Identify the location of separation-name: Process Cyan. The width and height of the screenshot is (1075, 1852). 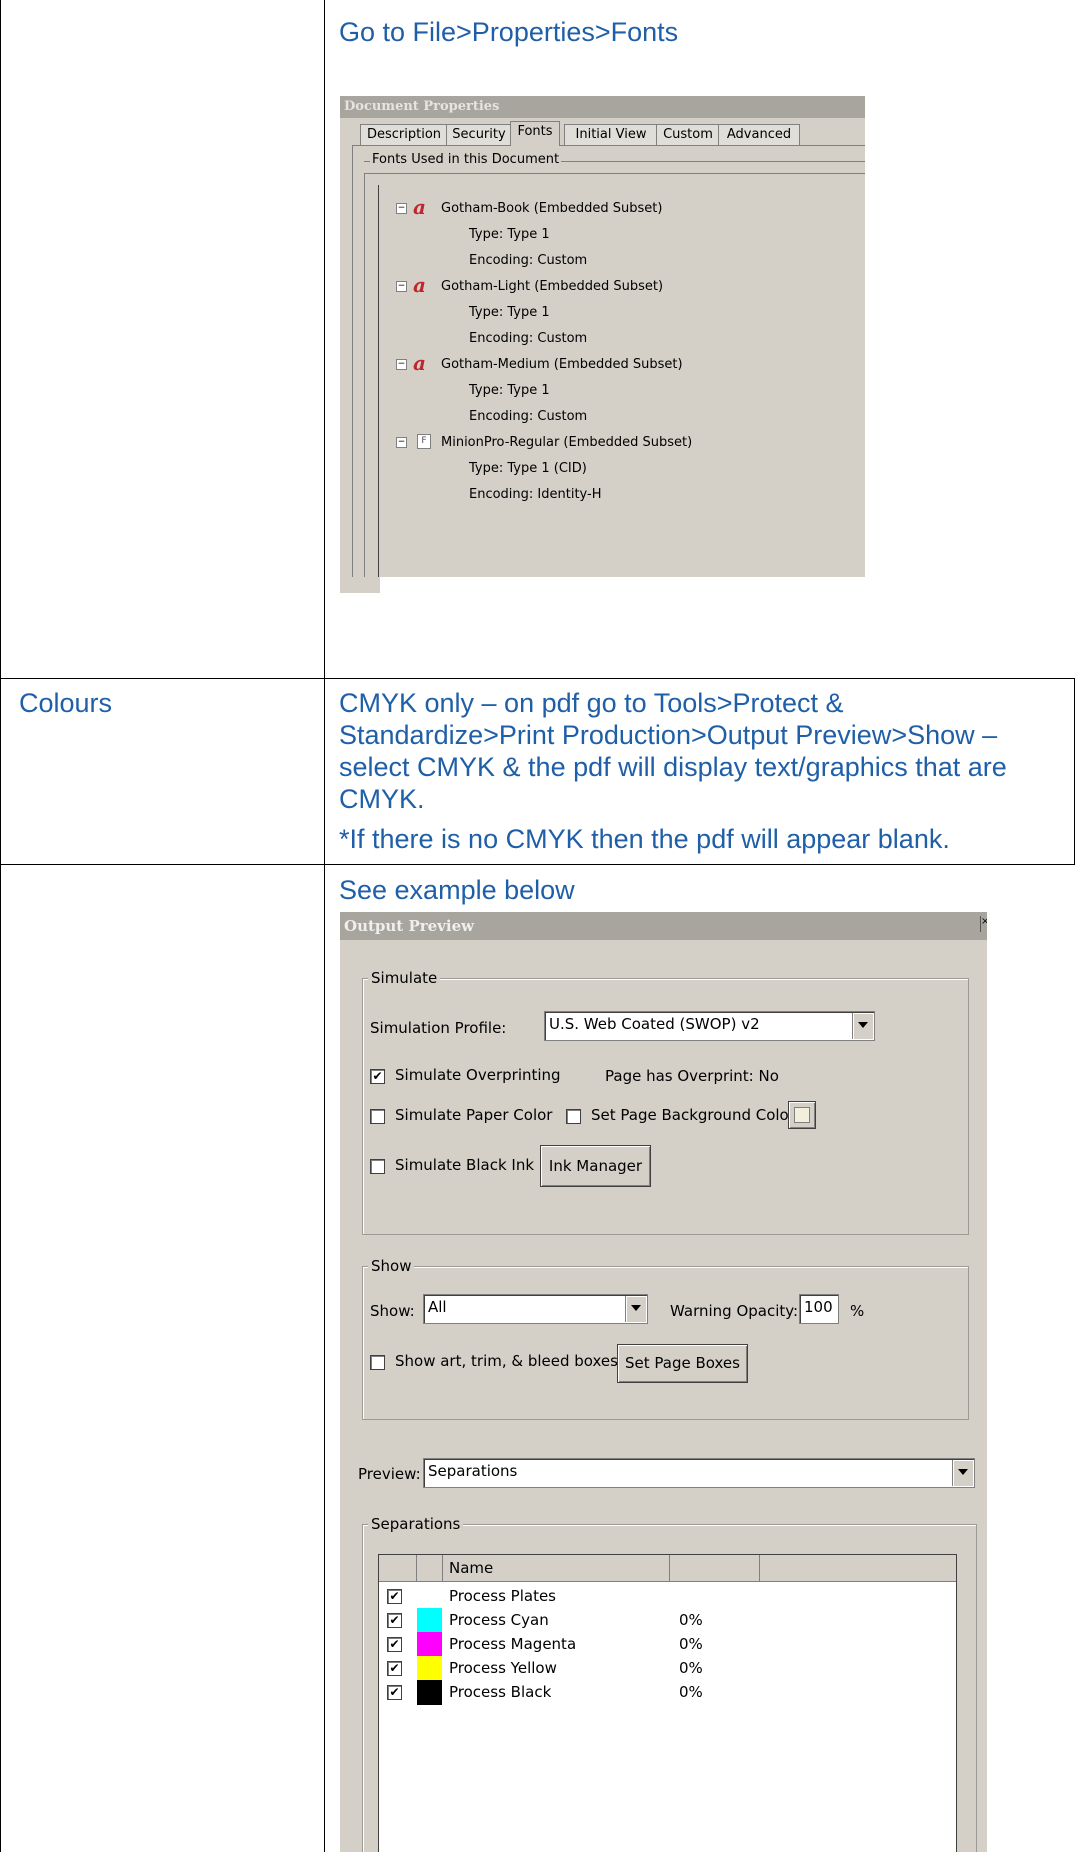
(499, 1620).